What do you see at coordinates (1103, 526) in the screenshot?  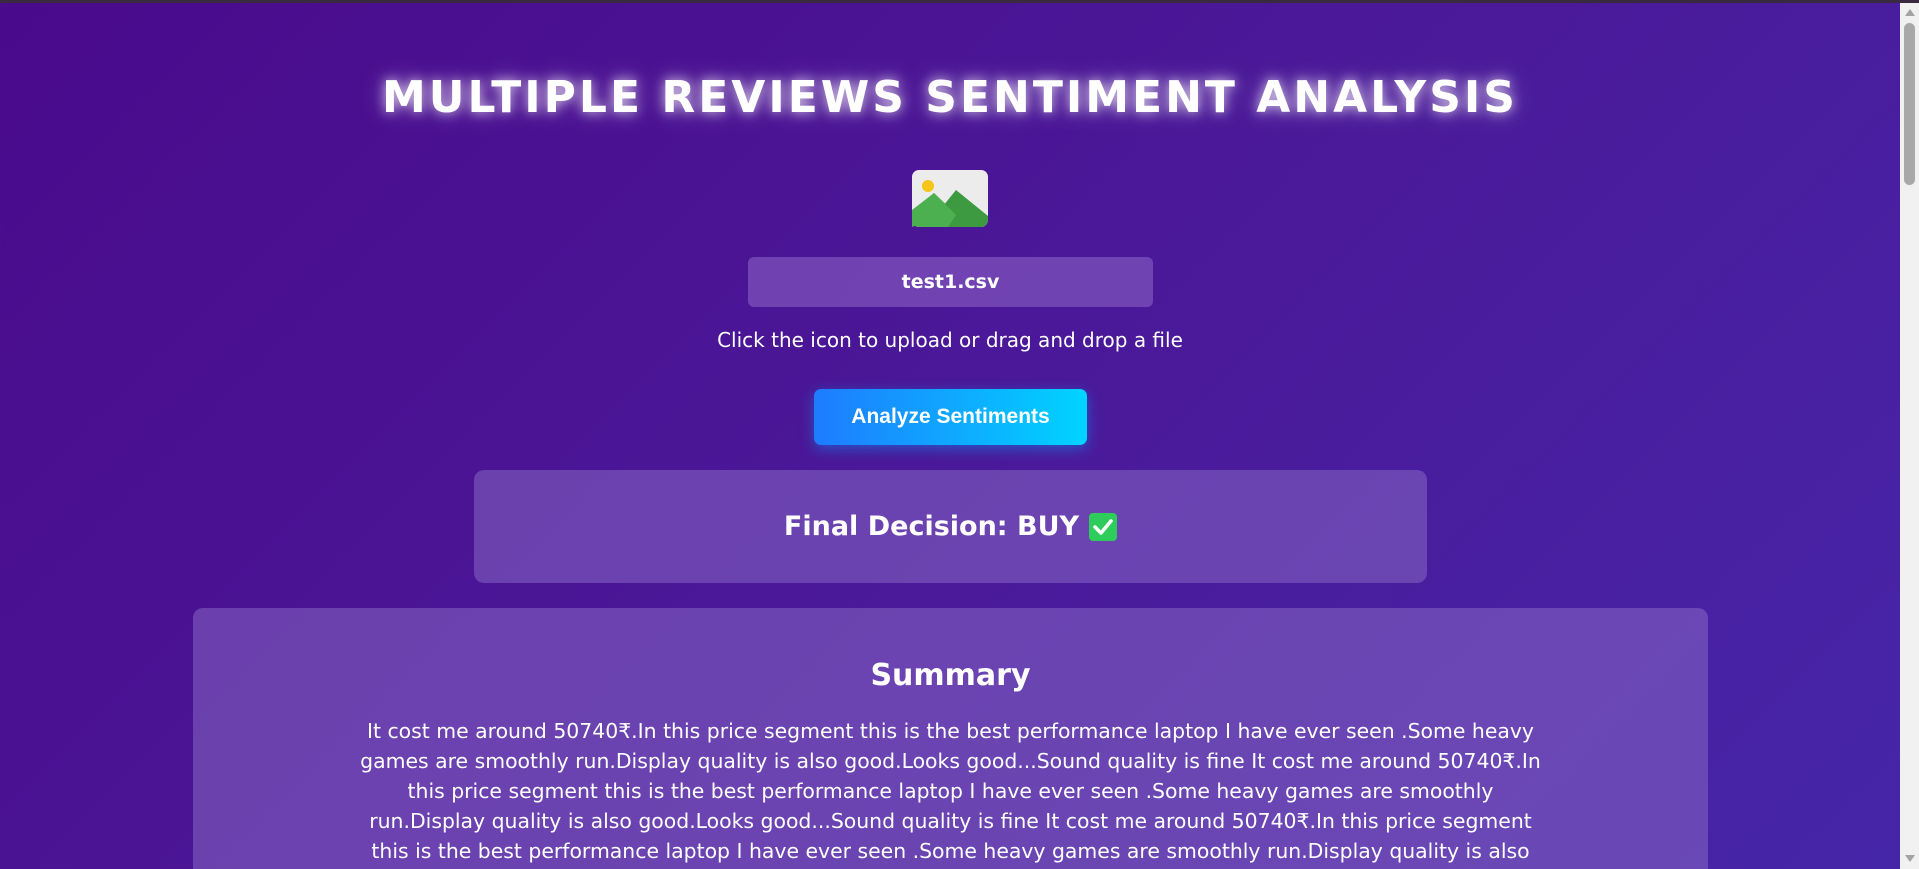 I see `check-mark-icon` at bounding box center [1103, 526].